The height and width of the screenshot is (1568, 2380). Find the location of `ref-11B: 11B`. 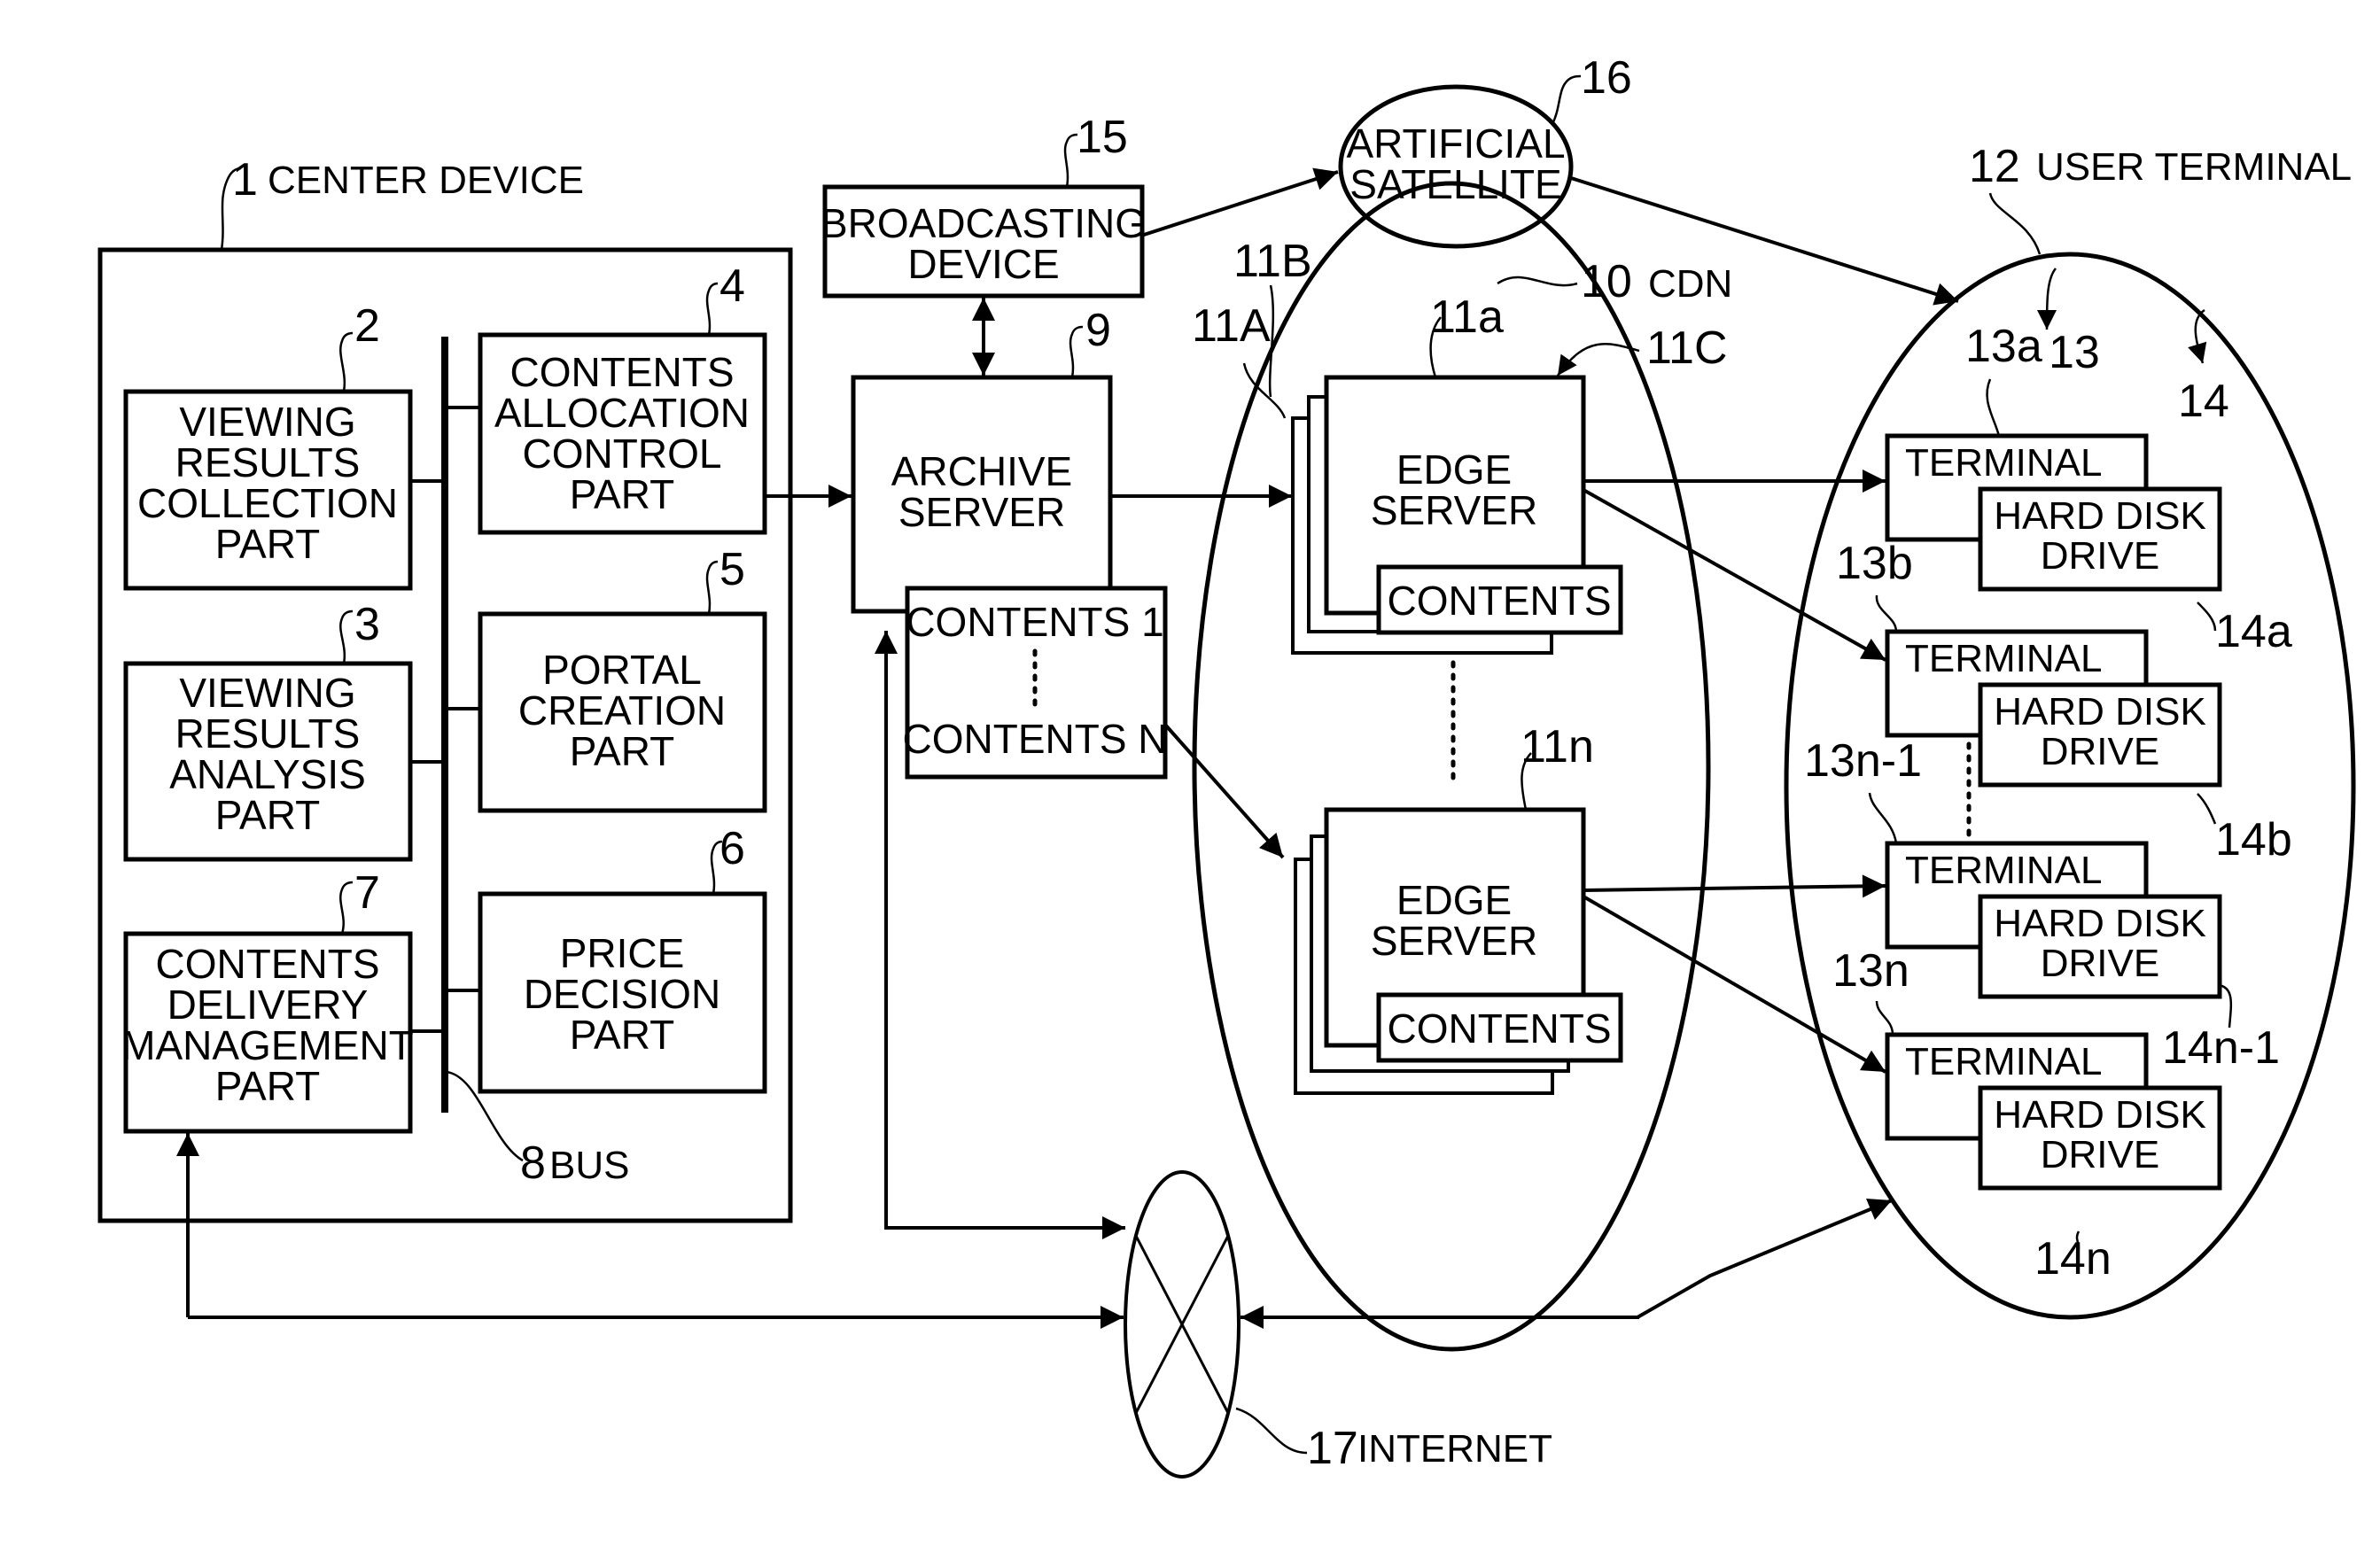

ref-11B: 11B is located at coordinates (1272, 261).